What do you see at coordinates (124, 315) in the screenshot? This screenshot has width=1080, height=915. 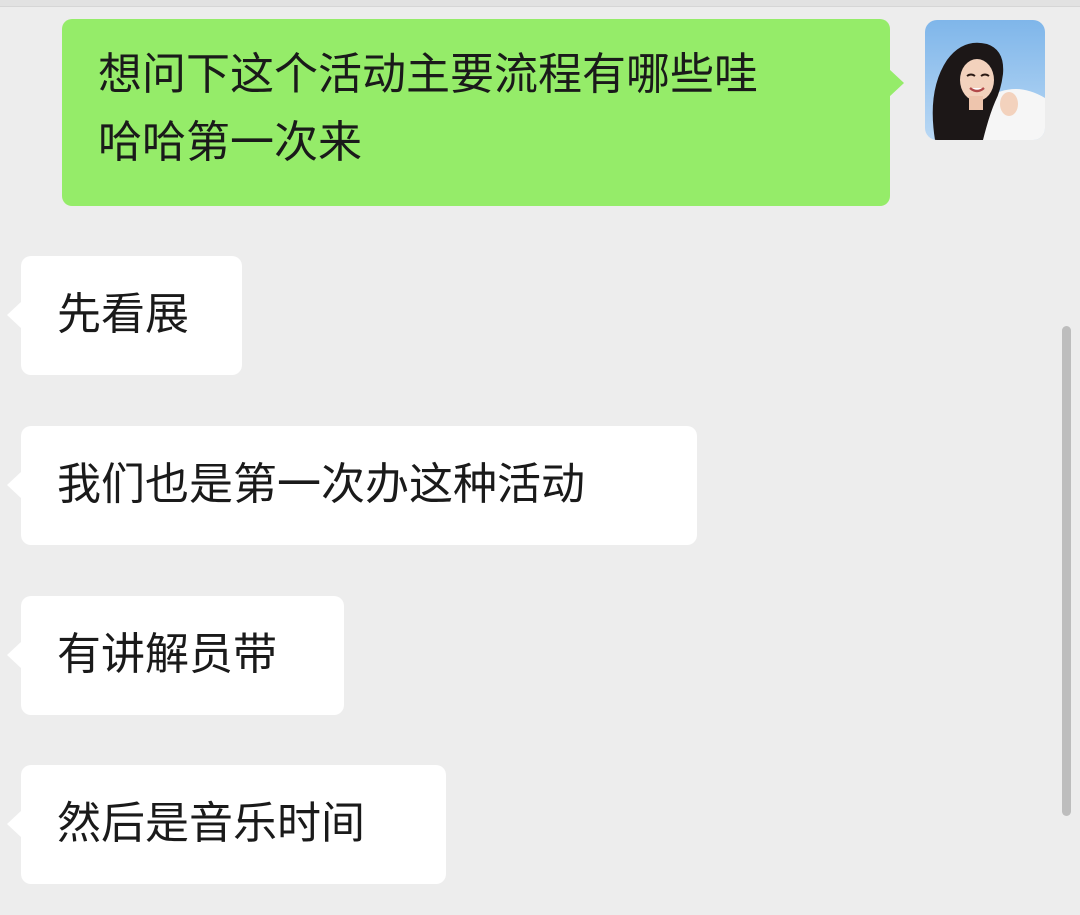 I see `incoming-message-bubble: 先看展` at bounding box center [124, 315].